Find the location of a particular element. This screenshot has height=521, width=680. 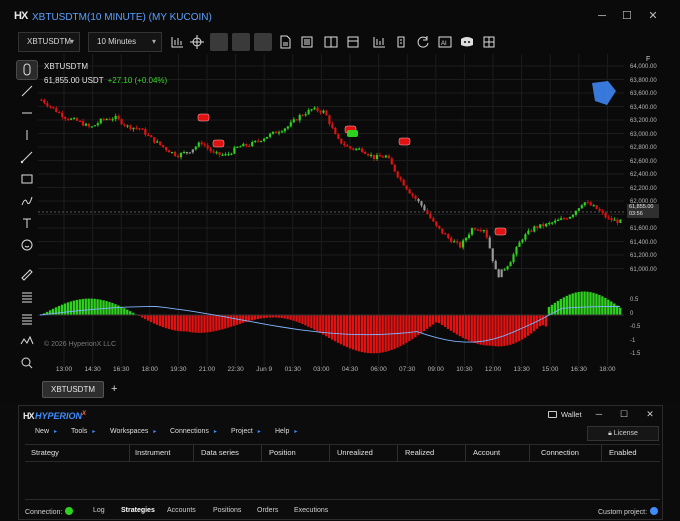

ruler-icon is located at coordinates (27, 276).